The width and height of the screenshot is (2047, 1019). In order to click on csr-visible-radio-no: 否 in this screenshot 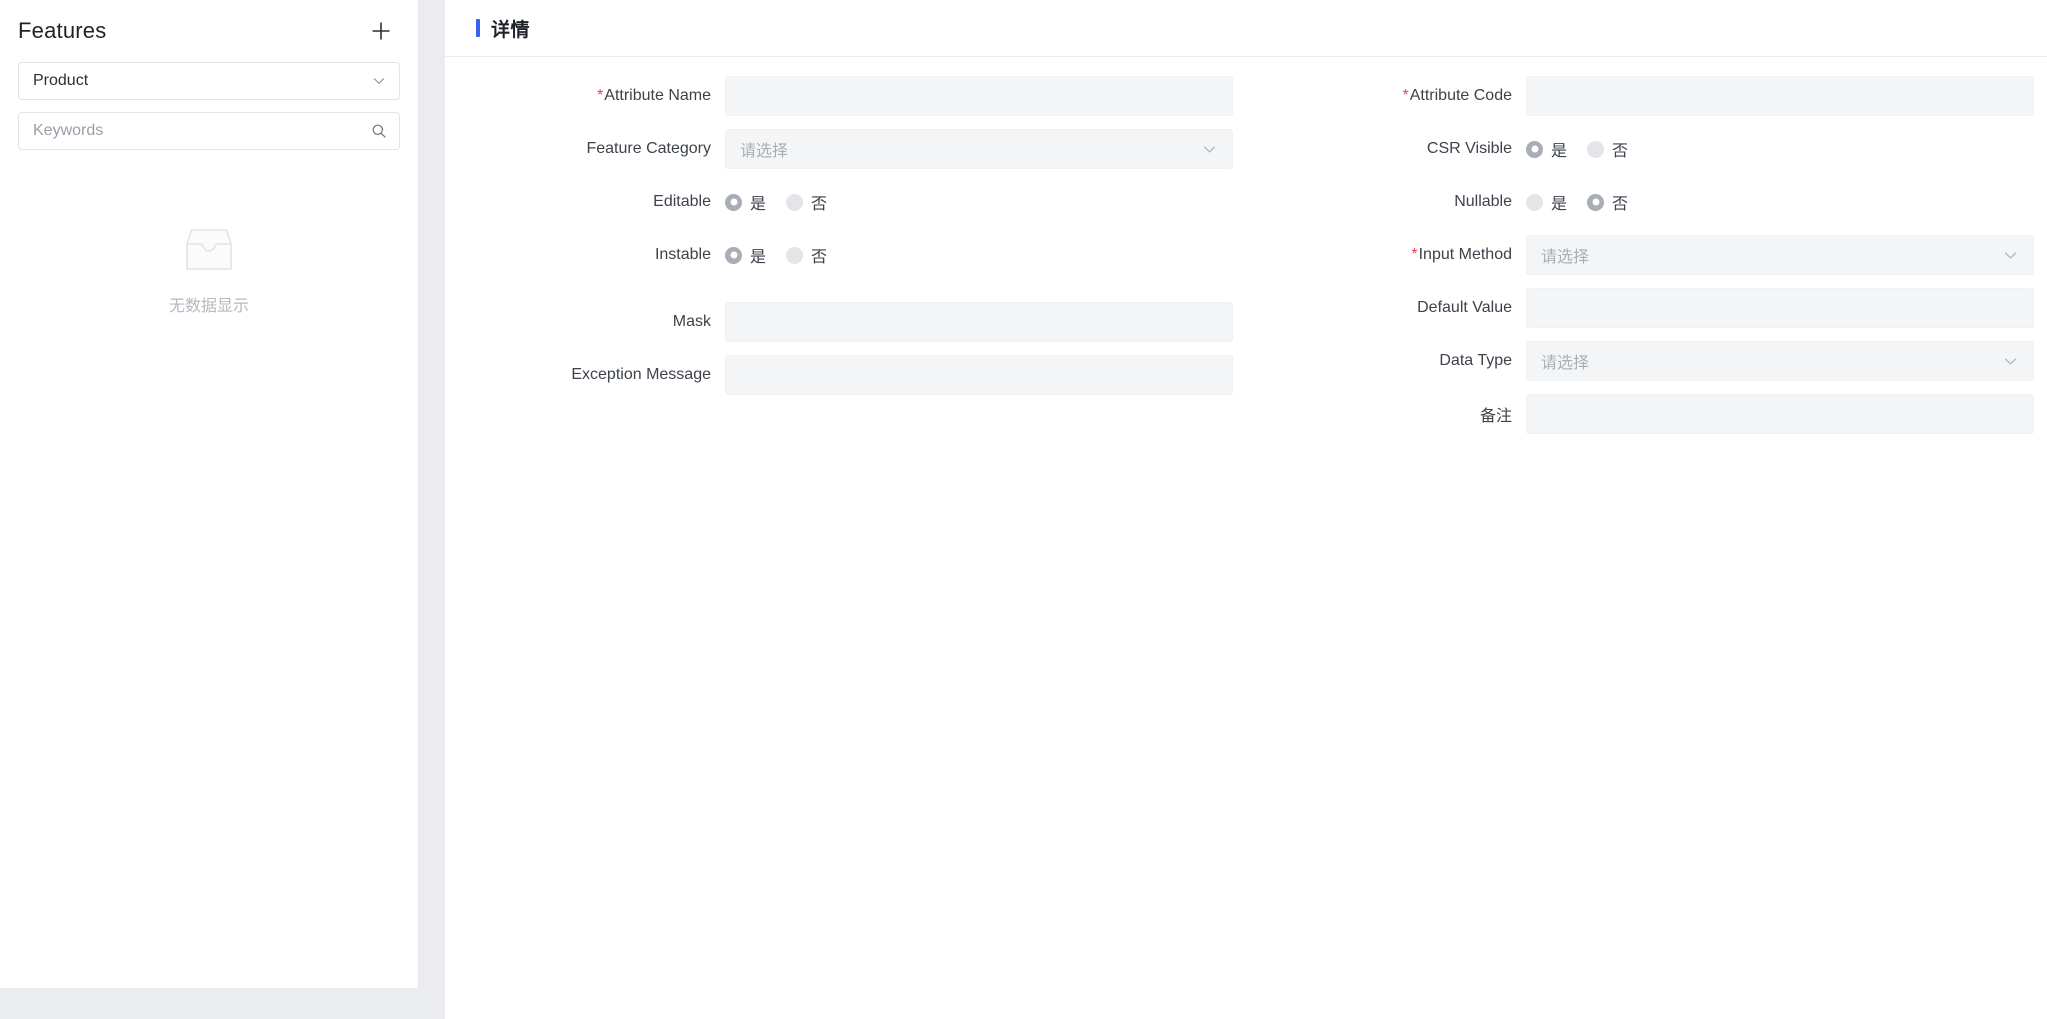, I will do `click(1607, 149)`.